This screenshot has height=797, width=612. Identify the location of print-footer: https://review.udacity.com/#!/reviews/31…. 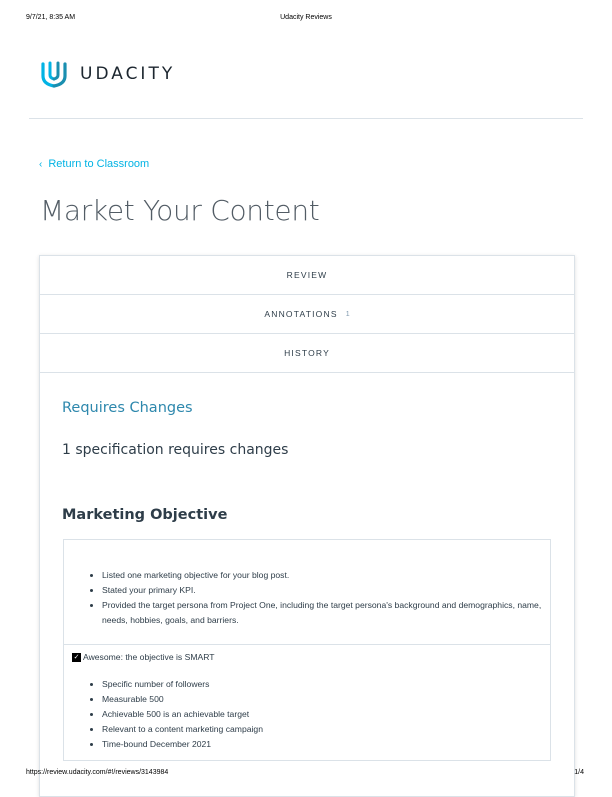
(306, 774).